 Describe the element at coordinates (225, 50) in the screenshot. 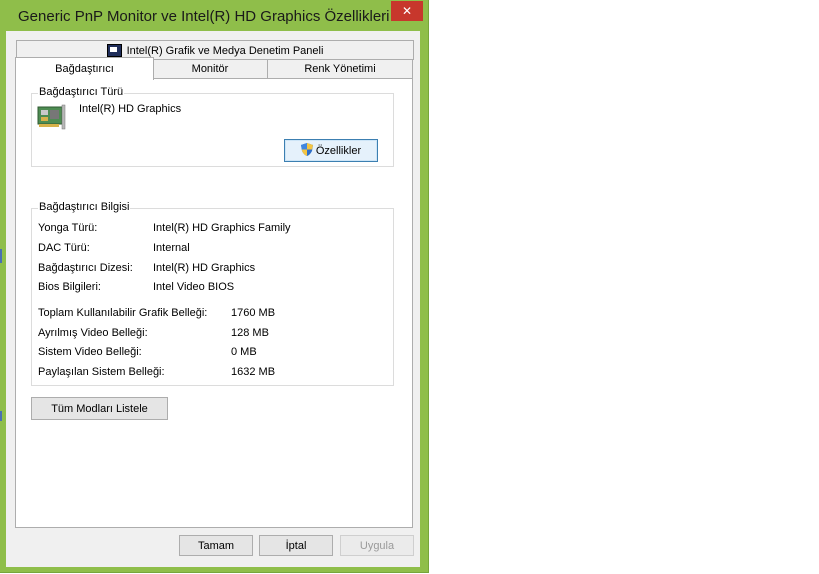

I see `tab-intel-control-panel-label: Intel(R) Grafik ve Medya Denetim Paneli` at that location.